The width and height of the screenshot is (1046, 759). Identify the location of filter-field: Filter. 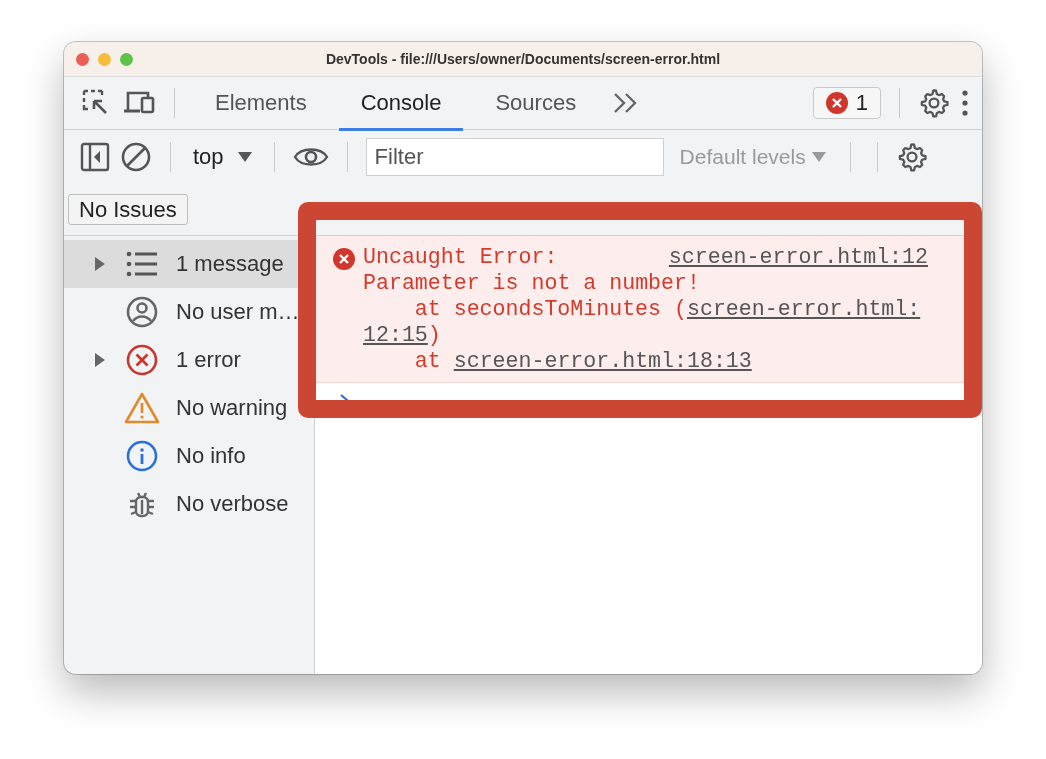
(514, 157).